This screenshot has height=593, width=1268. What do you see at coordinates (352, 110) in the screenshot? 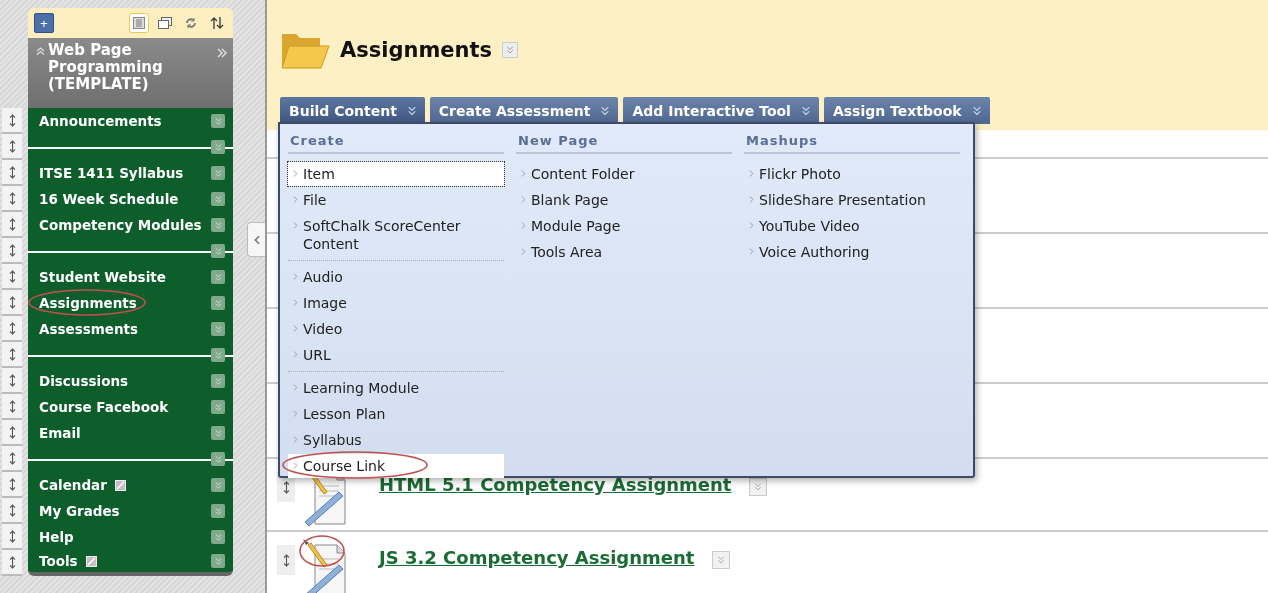
I see `toolbar-menu-button: Build Content` at bounding box center [352, 110].